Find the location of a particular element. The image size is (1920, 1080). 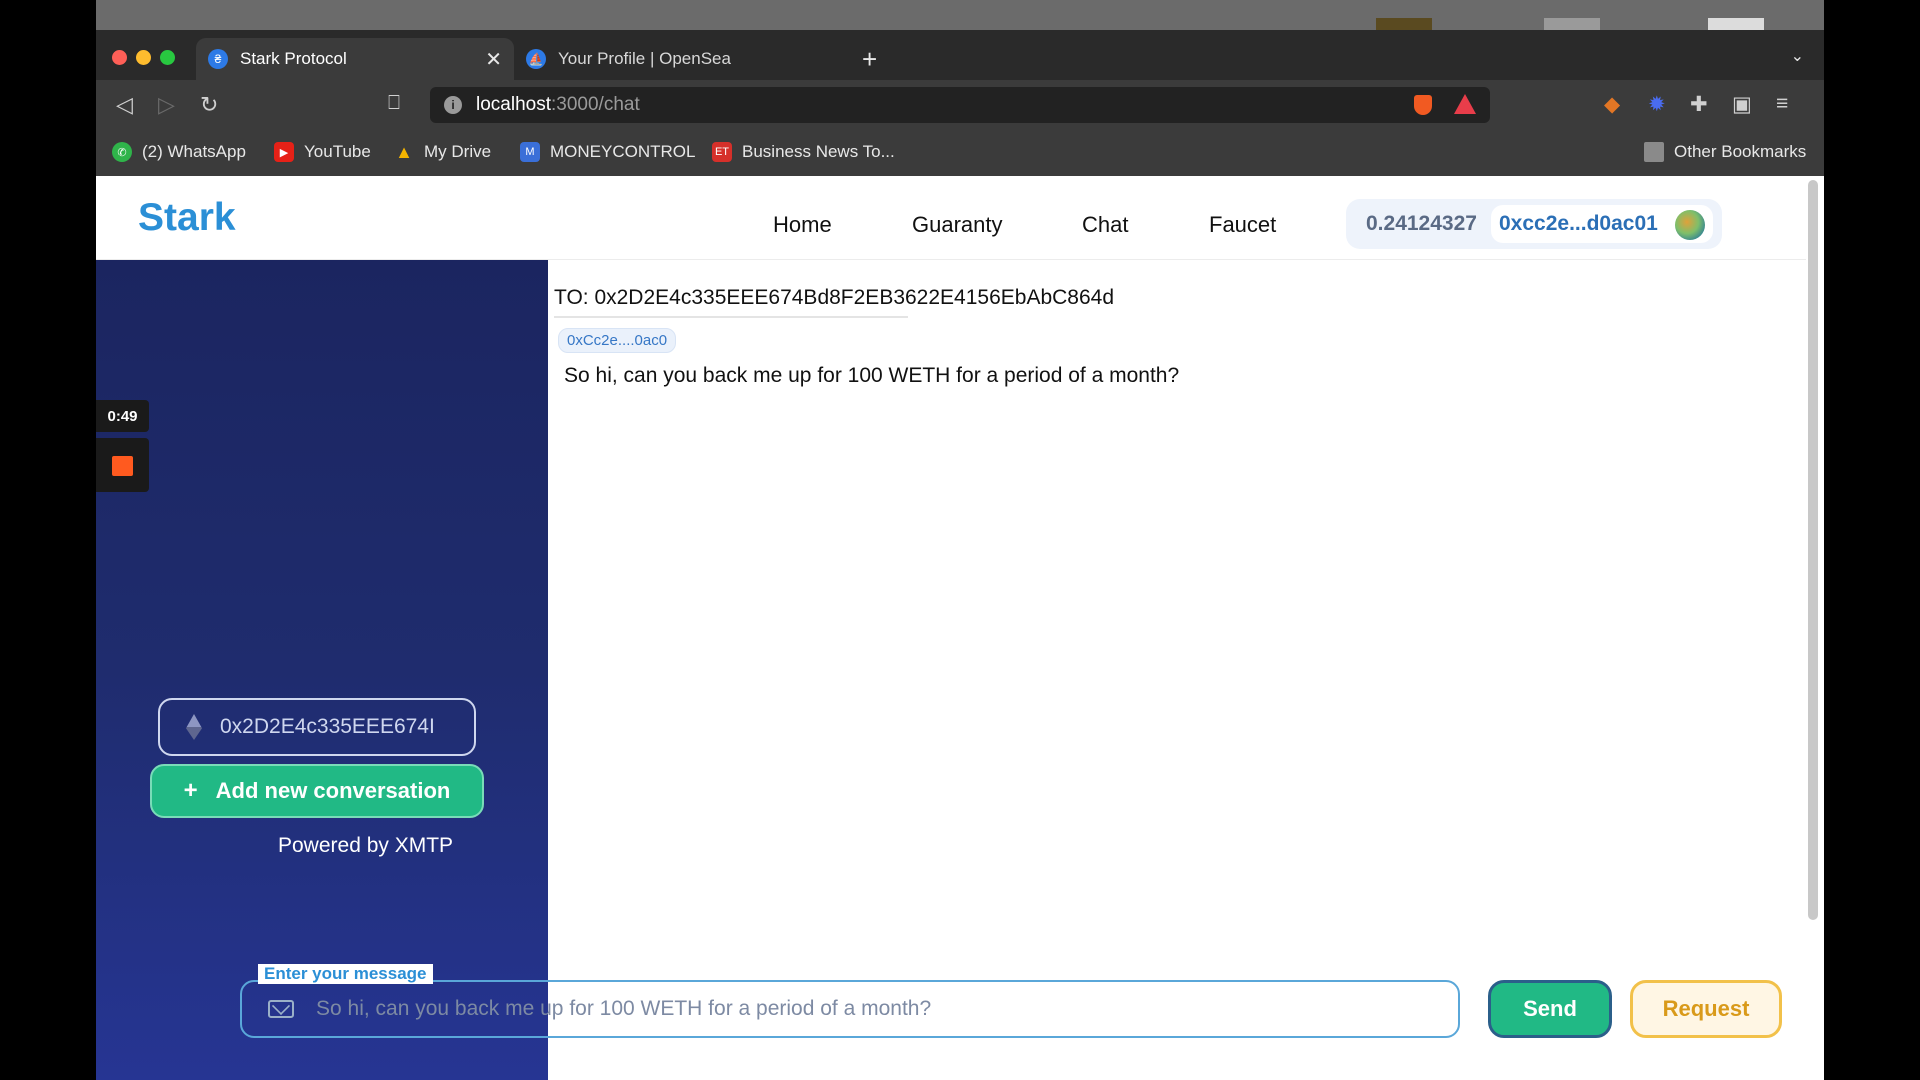

bookmark-label: My Drive is located at coordinates (458, 151).